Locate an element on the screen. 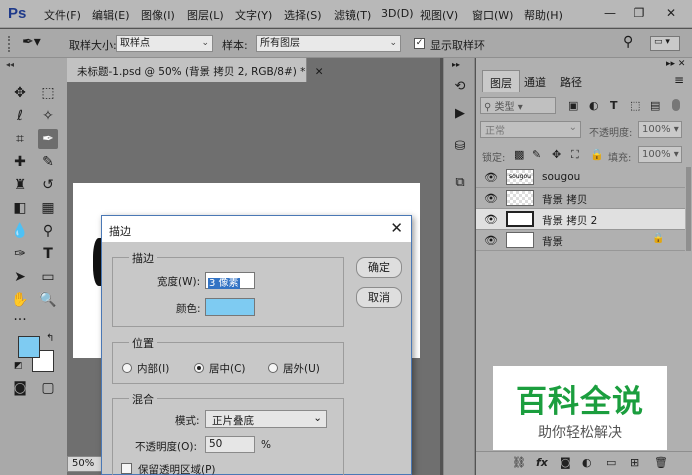  tab-paths: 路径 is located at coordinates (571, 81).